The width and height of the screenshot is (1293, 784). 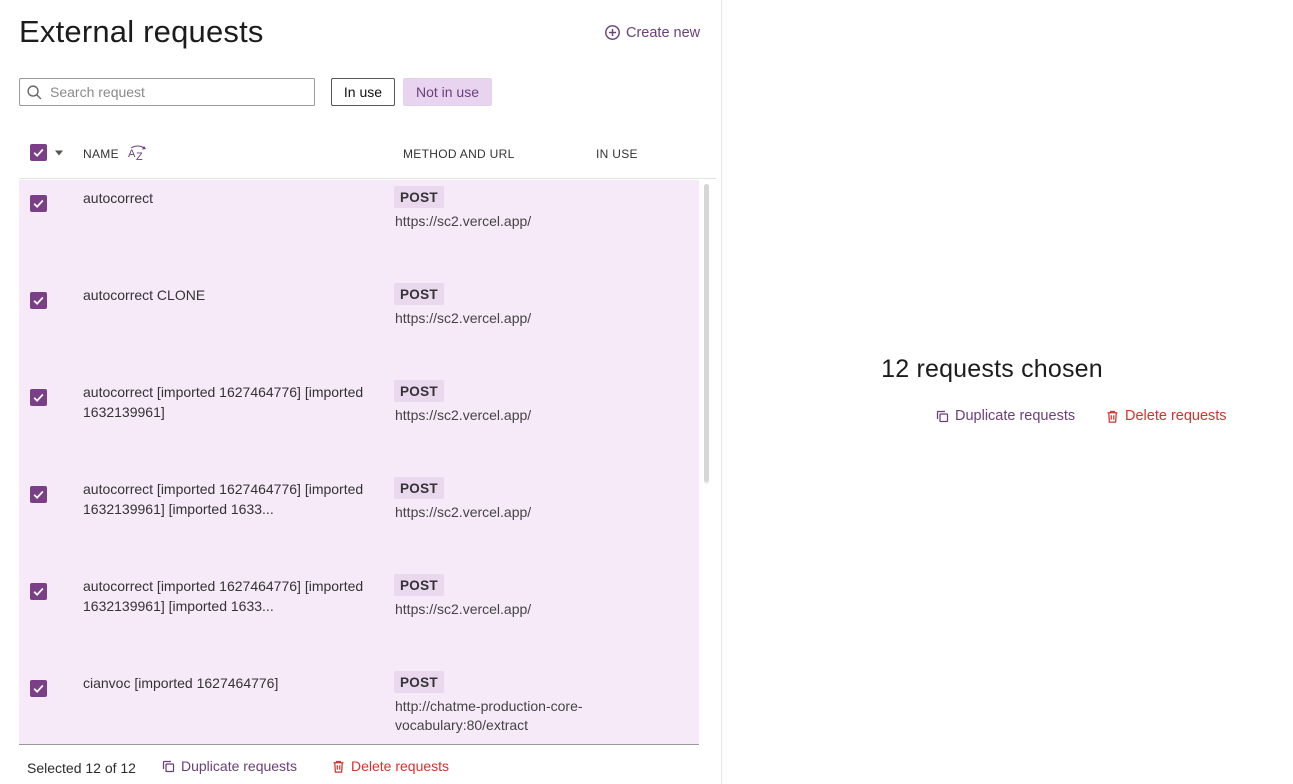 I want to click on column-header-in-use: IN USE, so click(x=617, y=154).